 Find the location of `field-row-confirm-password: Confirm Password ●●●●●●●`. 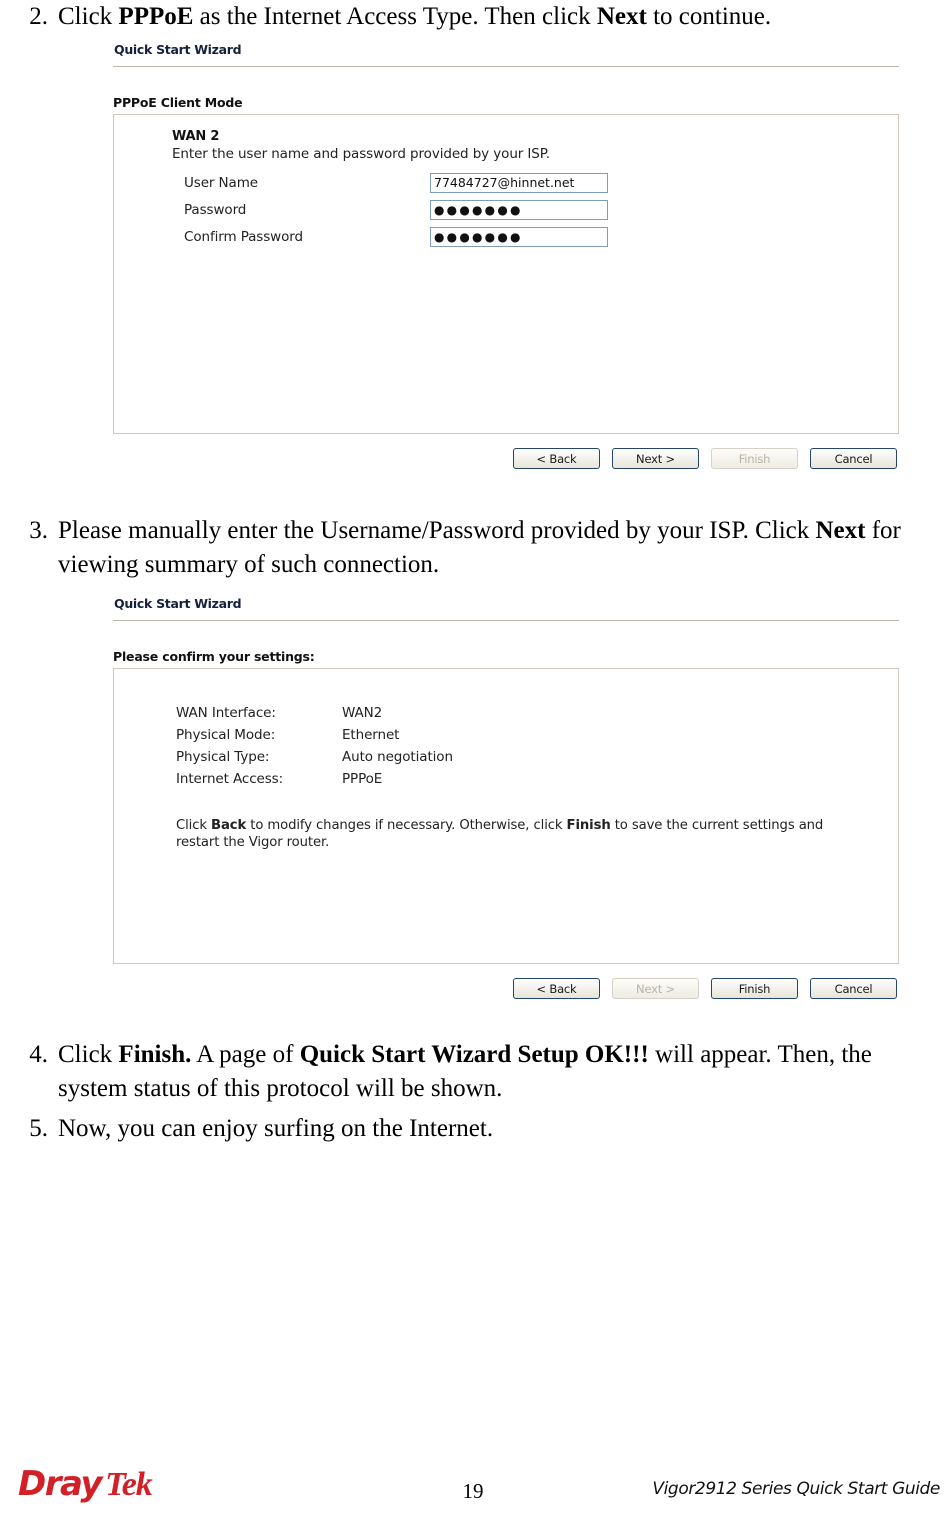

field-row-confirm-password: Confirm Password ●●●●●●● is located at coordinates (535, 237).